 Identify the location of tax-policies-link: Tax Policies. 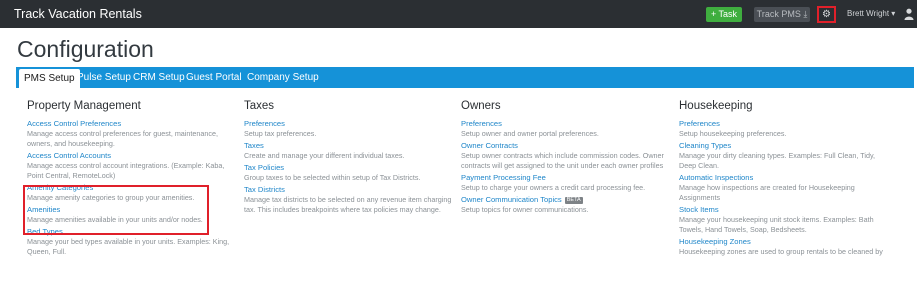
(349, 168).